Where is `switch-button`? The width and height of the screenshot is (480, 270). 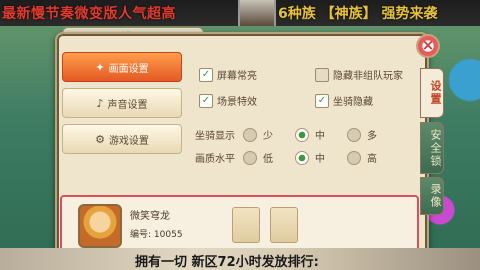
switch-button is located at coordinates (284, 225).